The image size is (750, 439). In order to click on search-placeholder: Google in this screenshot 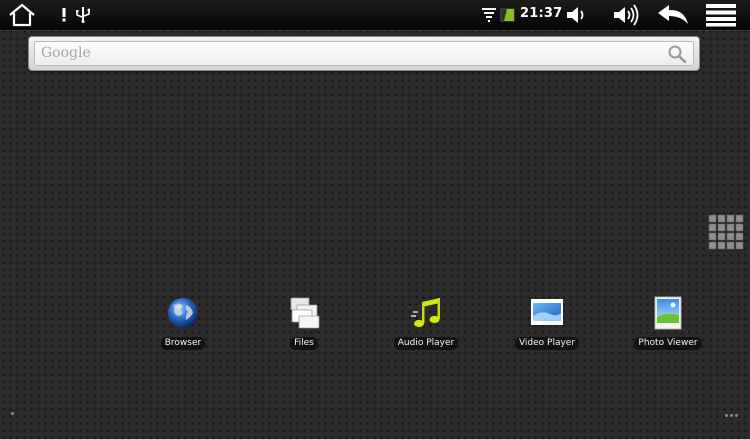, I will do `click(66, 53)`.